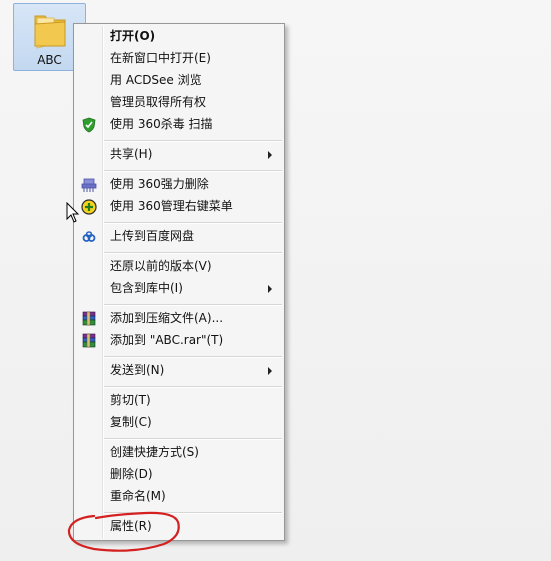 This screenshot has height=561, width=551. I want to click on menu-item-rename: 重命名(M), so click(179, 496).